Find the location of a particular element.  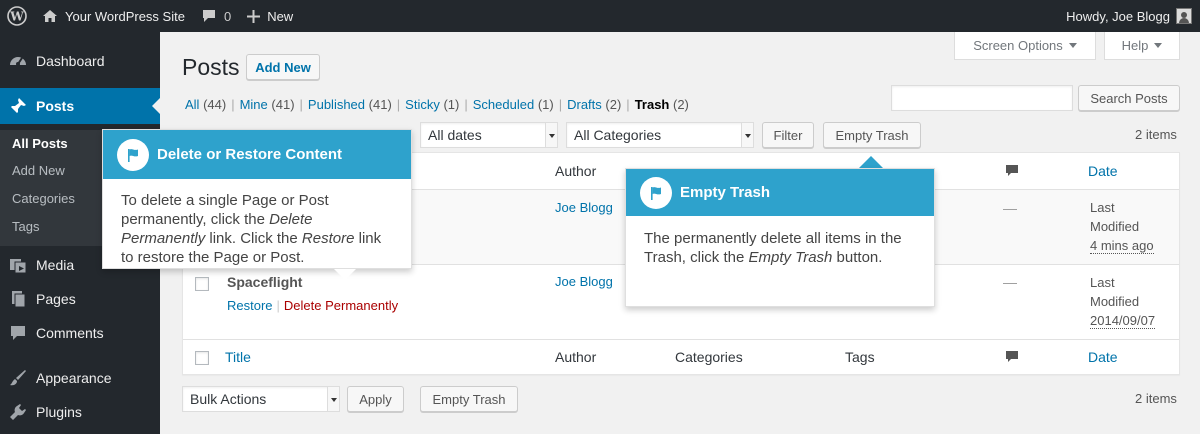

menu-item-plugins: Plugins is located at coordinates (80, 412).